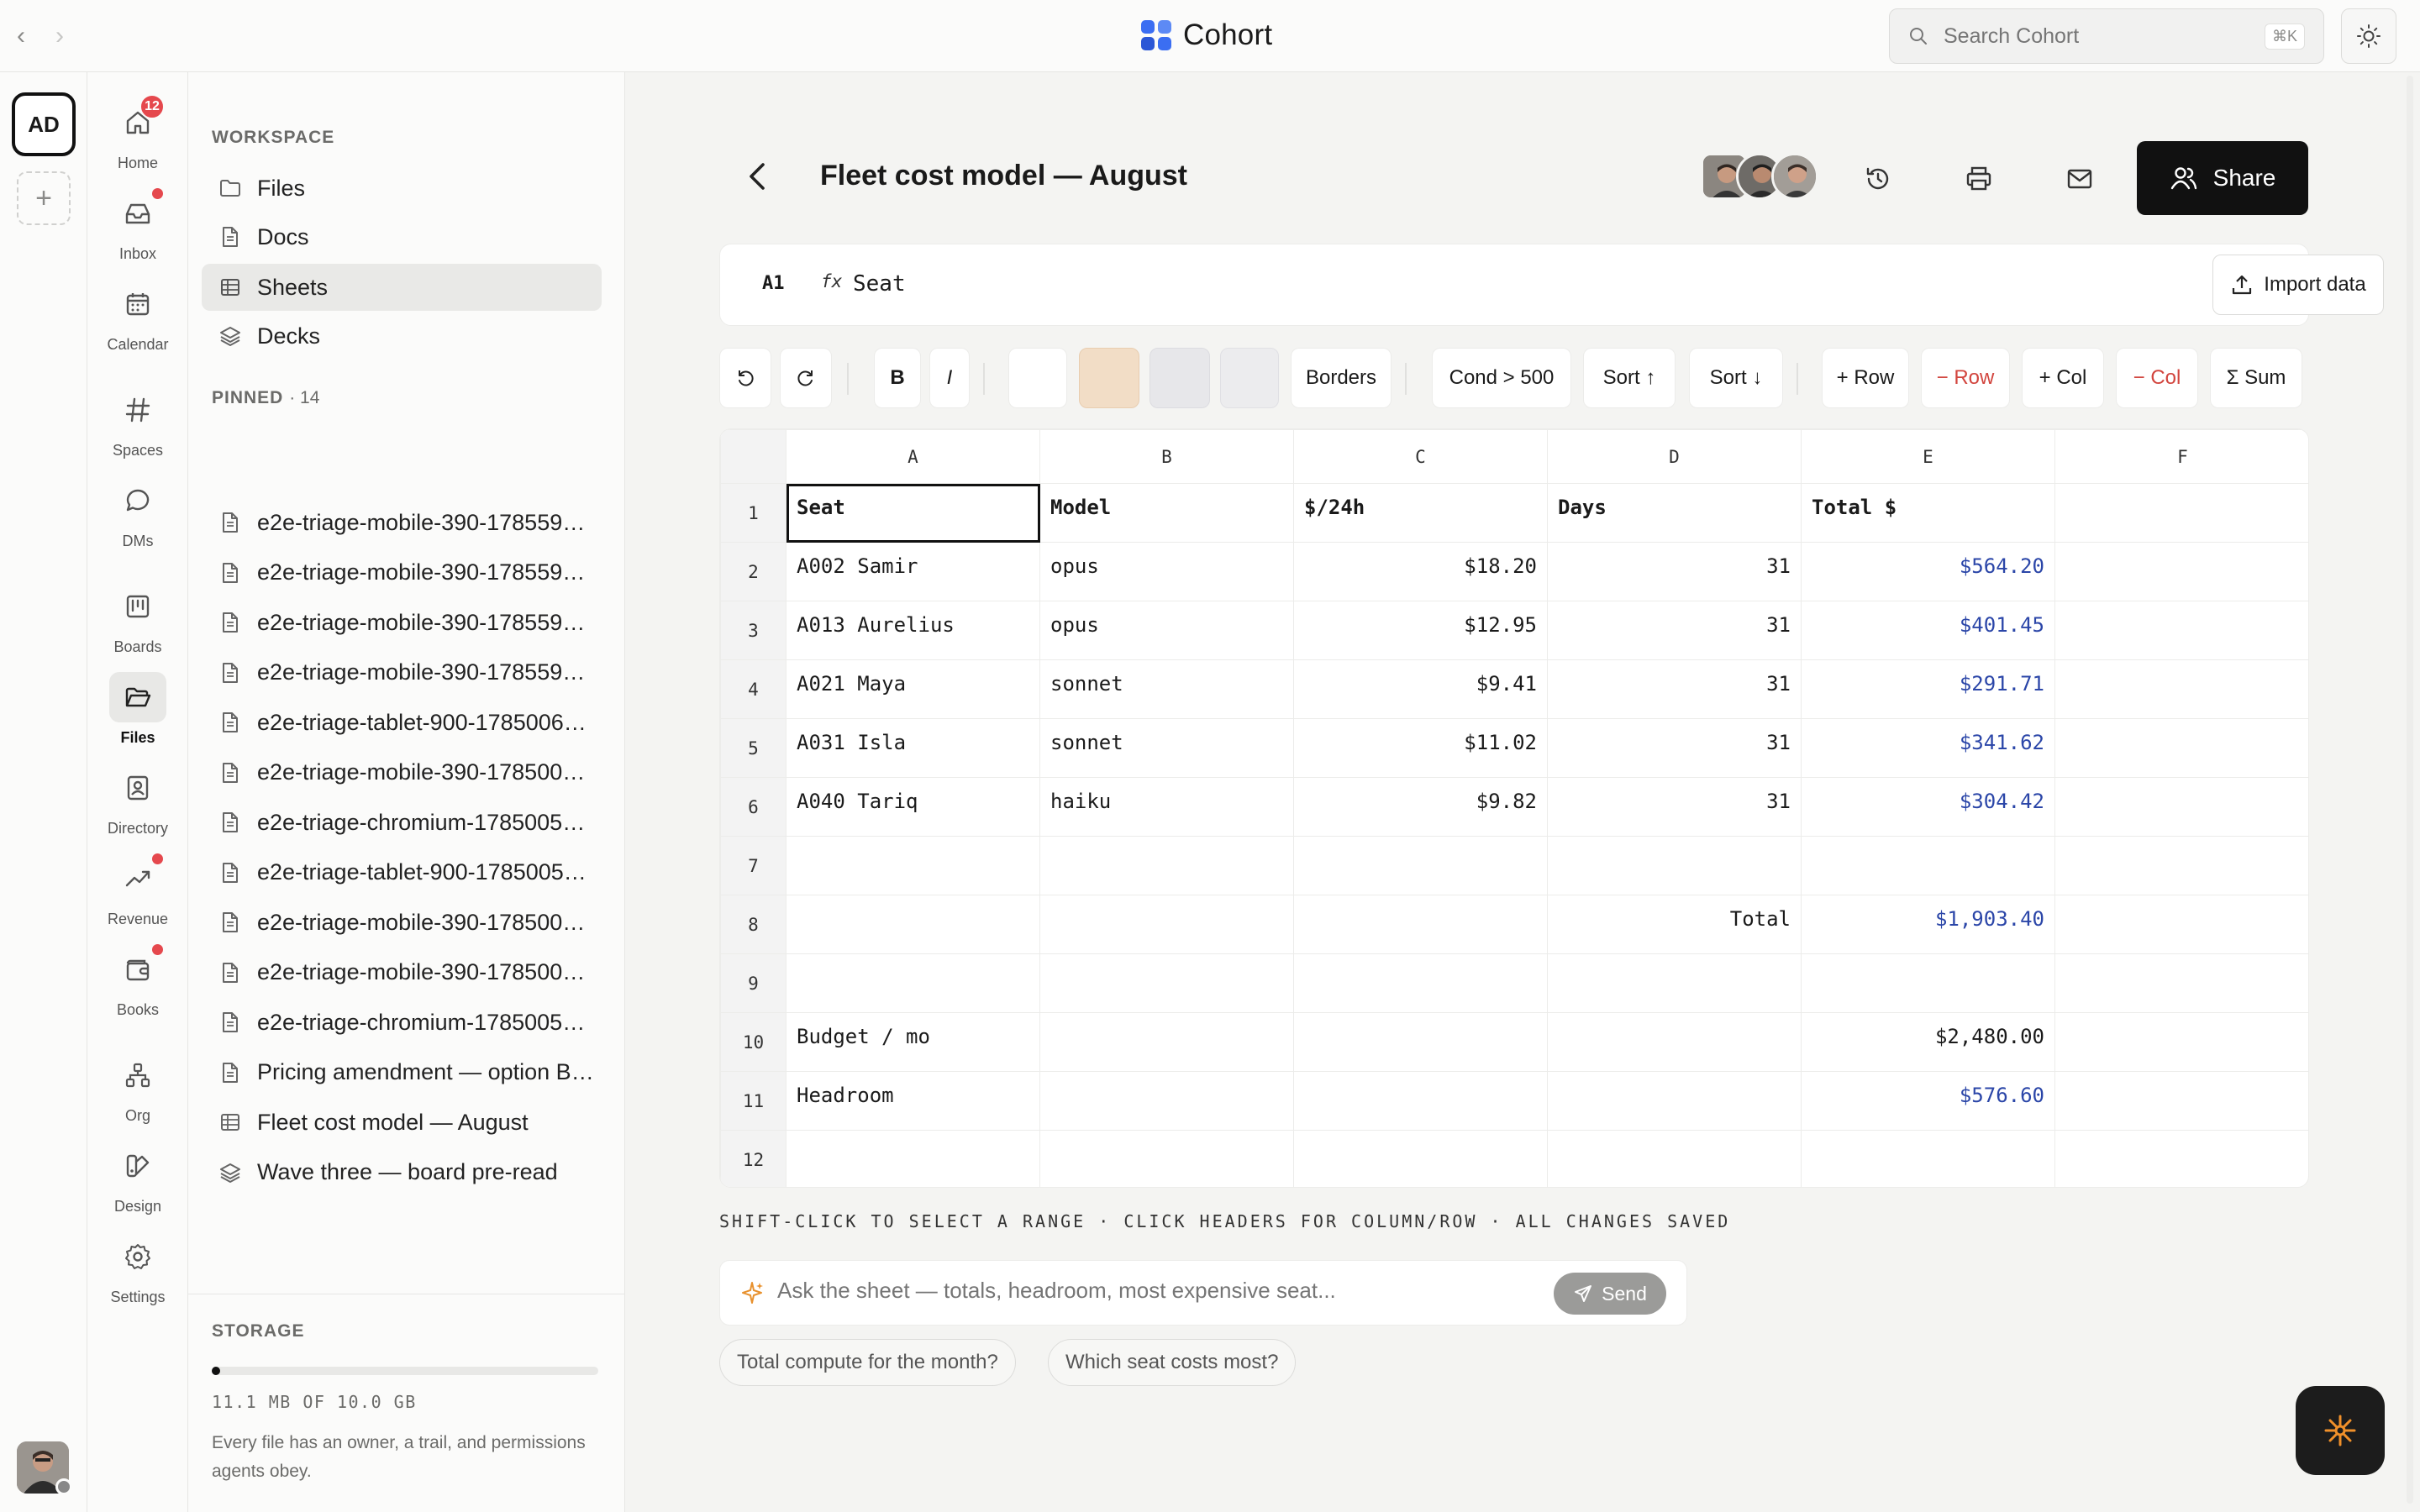  I want to click on sheet-cell: haiku, so click(1166, 807).